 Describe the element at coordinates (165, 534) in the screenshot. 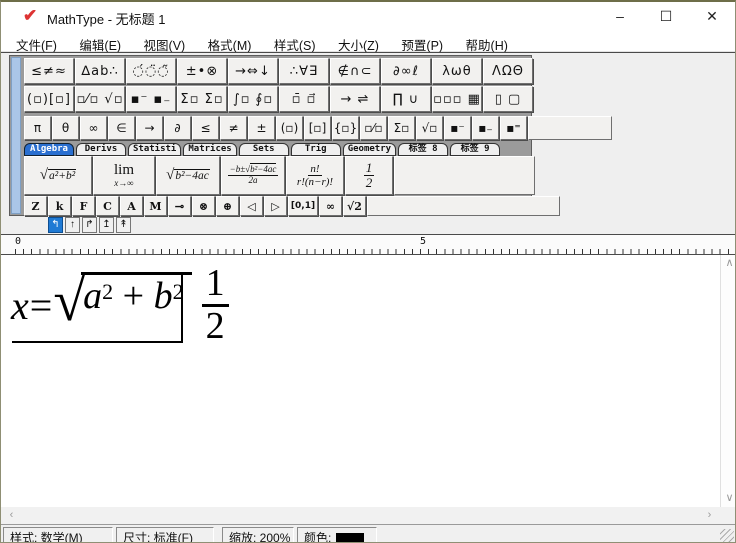

I see `status-size: 尺寸: 标准(F)` at that location.